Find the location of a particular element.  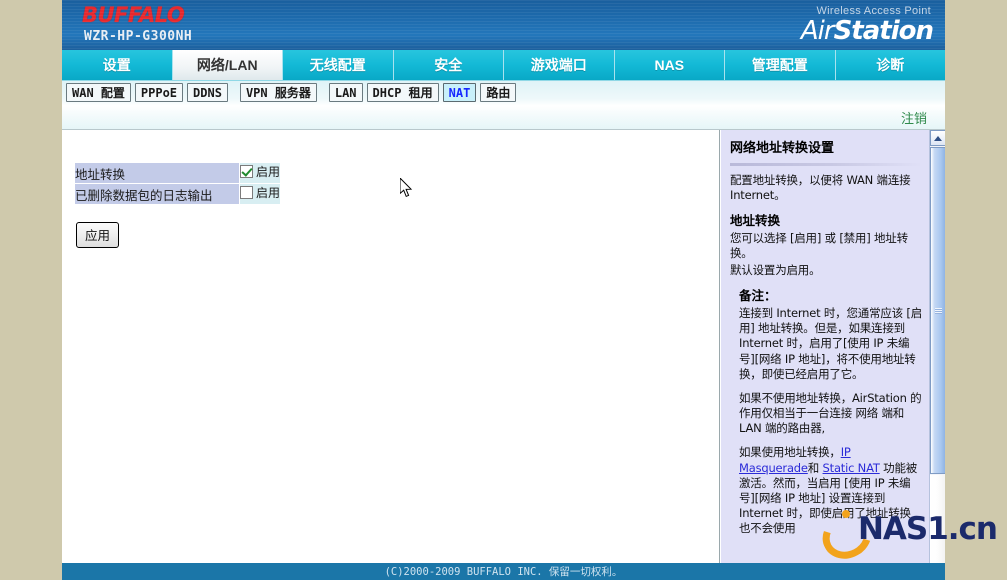

subtab-pppoe: PPPoE is located at coordinates (159, 92).